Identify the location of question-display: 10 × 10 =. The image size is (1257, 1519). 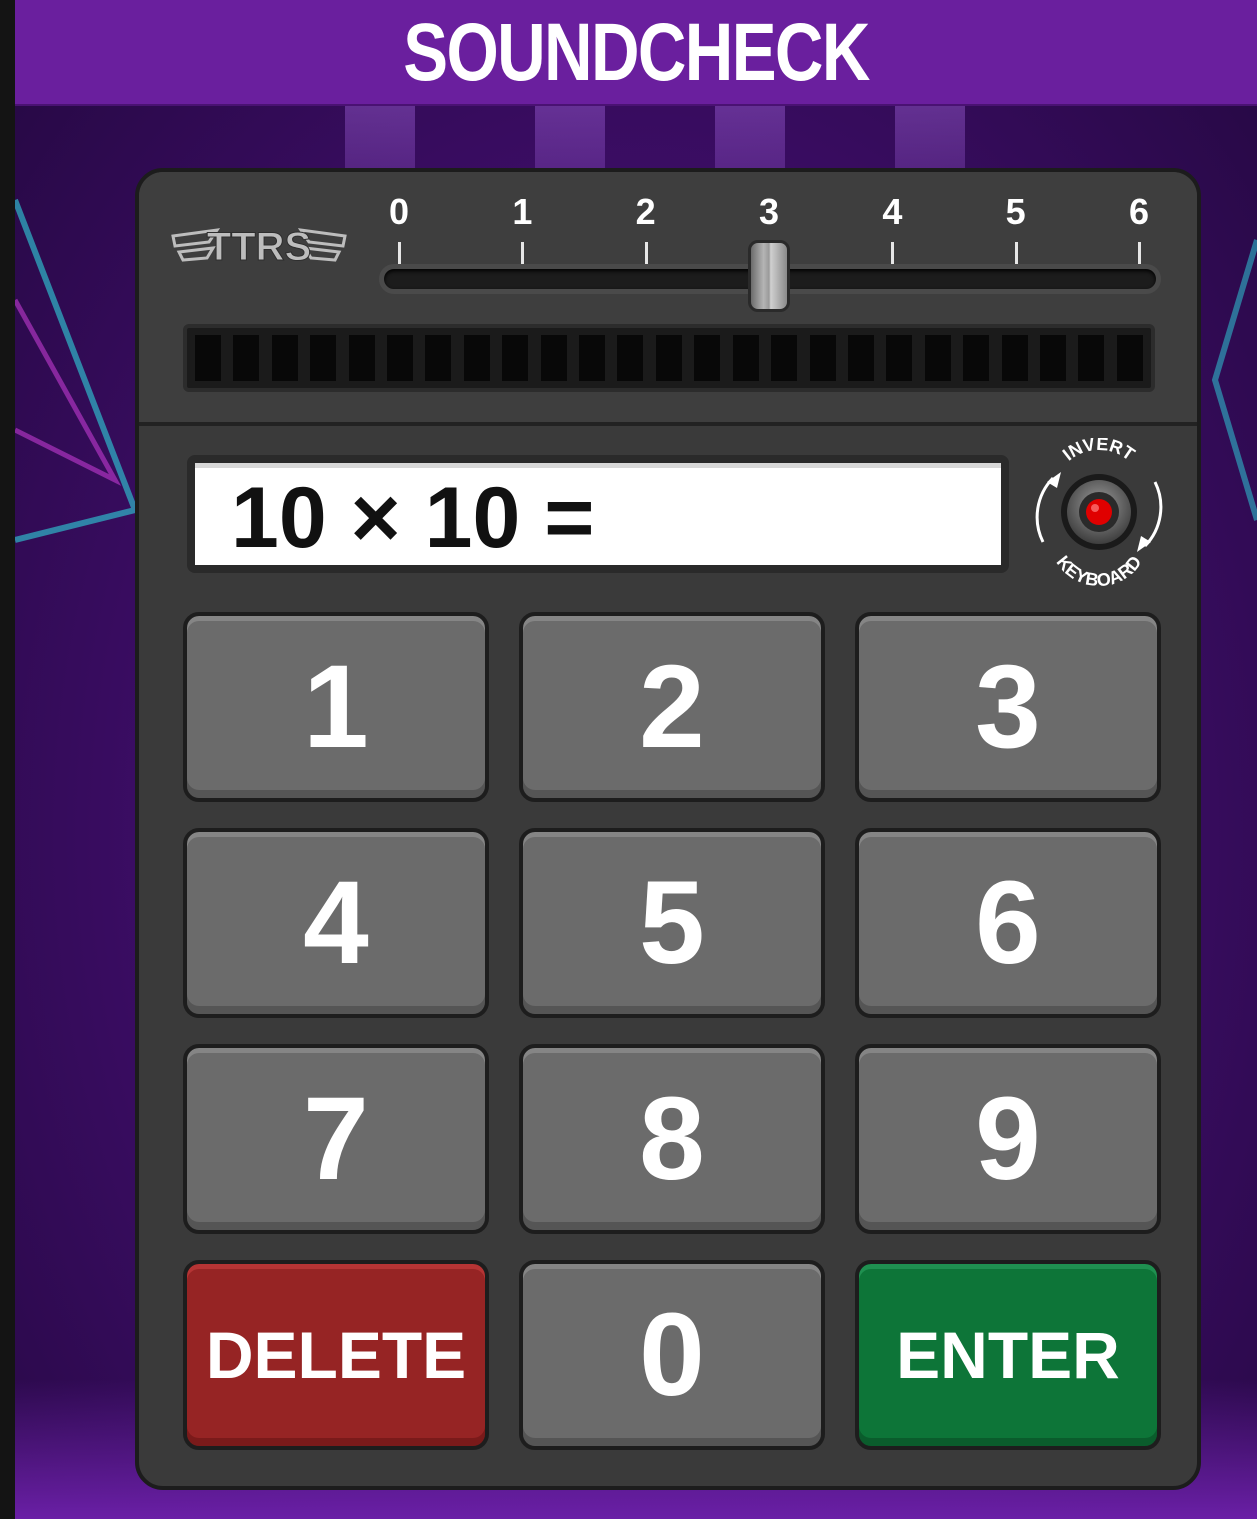
(598, 514).